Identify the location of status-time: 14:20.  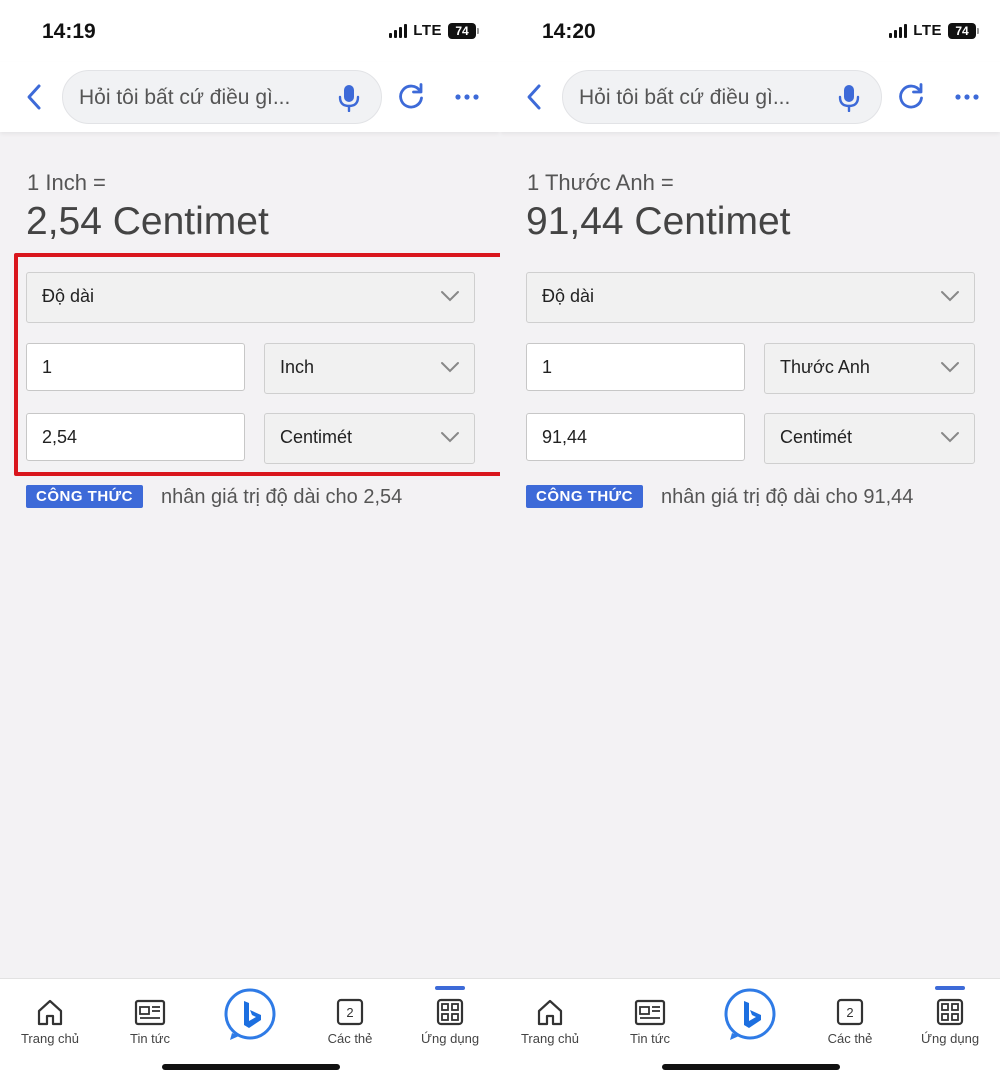
(569, 31).